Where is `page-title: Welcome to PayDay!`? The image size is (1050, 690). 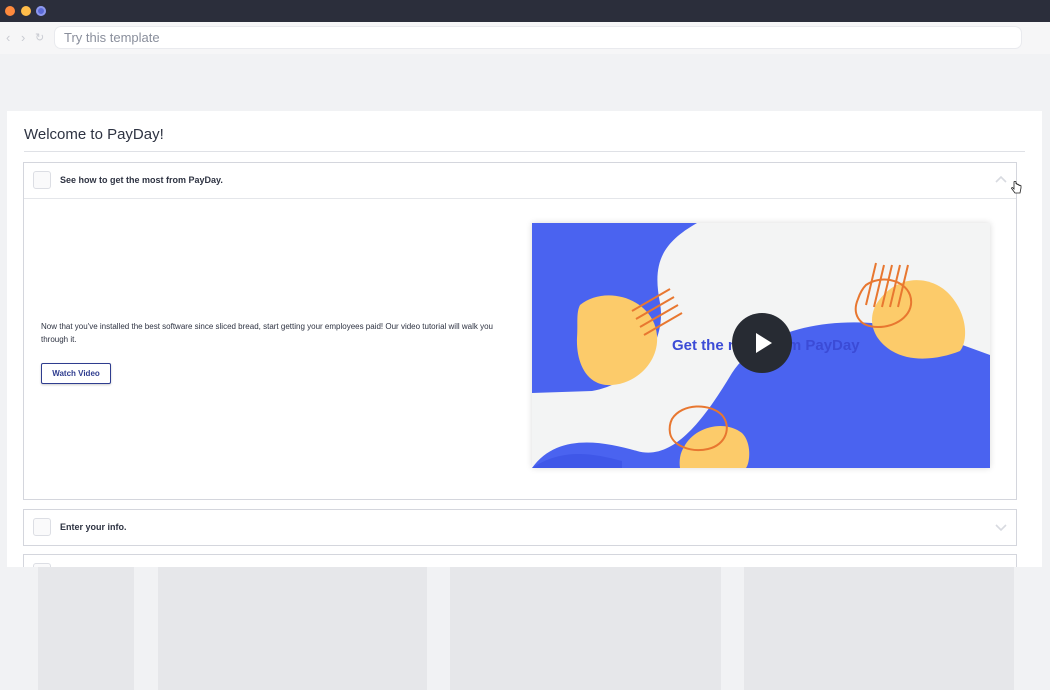 page-title: Welcome to PayDay! is located at coordinates (94, 134).